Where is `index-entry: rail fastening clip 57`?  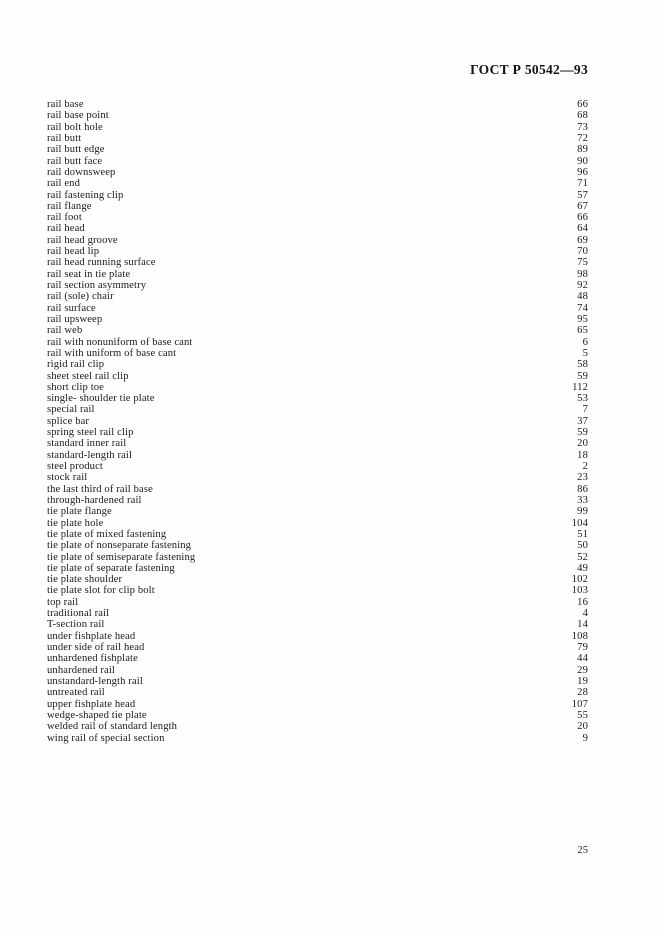
index-entry: rail fastening clip 57 is located at coordinates (317, 195).